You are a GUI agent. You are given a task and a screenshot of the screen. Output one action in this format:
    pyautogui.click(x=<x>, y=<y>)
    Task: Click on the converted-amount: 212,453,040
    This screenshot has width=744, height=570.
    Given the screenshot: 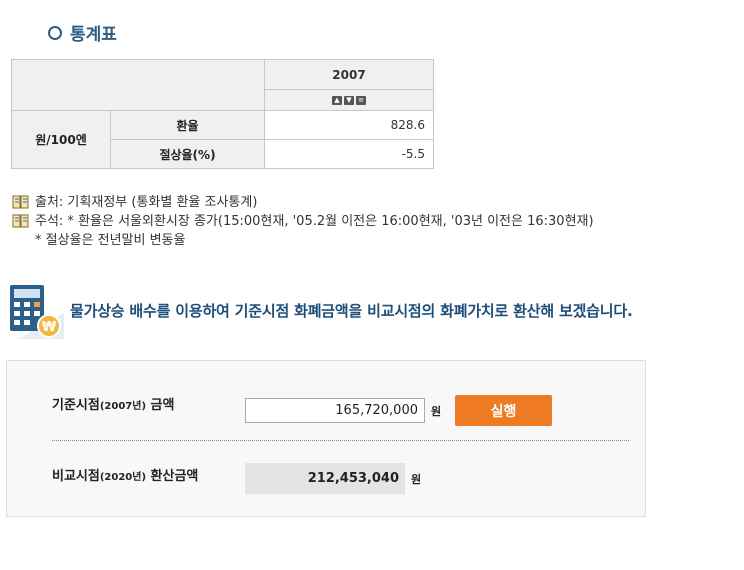 What is the action you would take?
    pyautogui.click(x=325, y=478)
    